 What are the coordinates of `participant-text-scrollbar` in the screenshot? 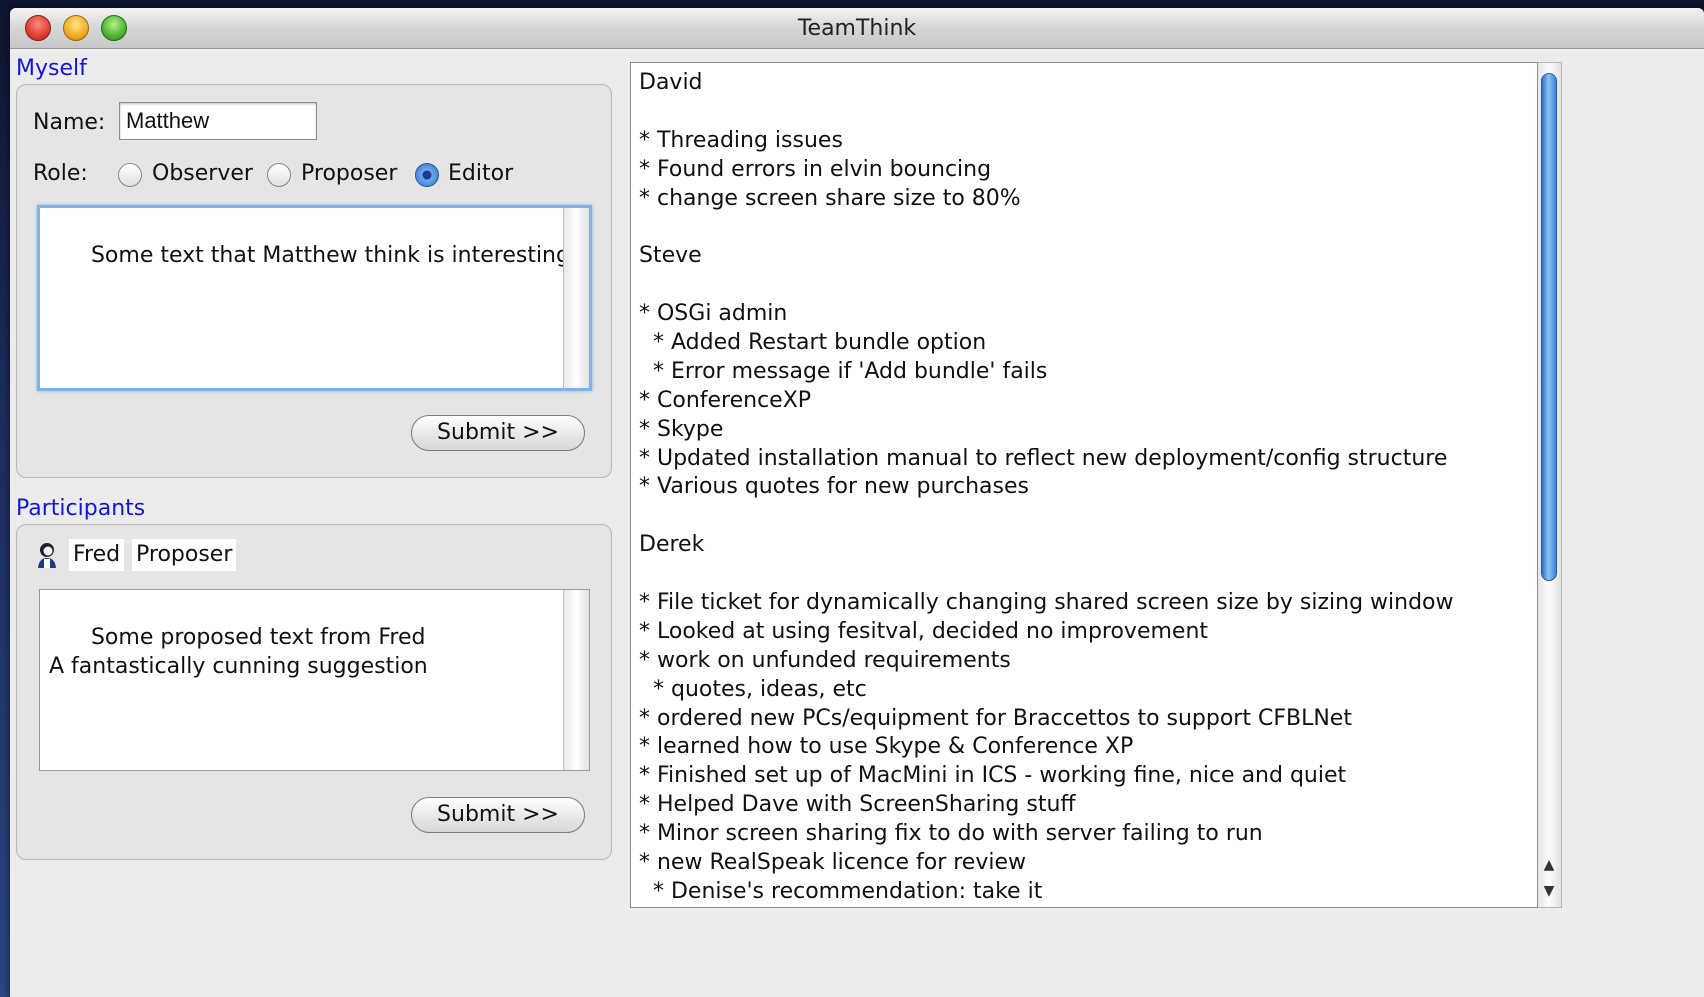 It's located at (576, 680).